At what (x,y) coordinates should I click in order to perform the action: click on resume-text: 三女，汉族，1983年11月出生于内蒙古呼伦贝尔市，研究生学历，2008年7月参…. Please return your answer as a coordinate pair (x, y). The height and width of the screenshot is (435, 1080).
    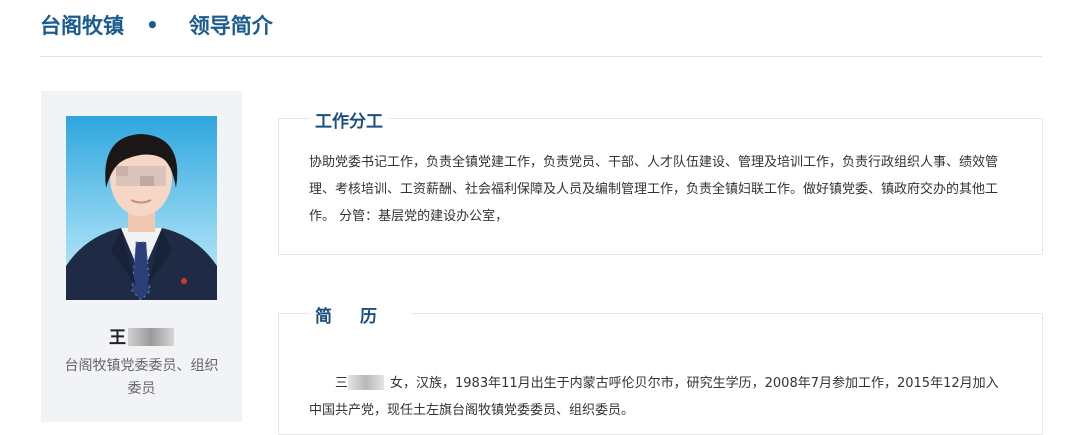
    Looking at the image, I should click on (659, 397).